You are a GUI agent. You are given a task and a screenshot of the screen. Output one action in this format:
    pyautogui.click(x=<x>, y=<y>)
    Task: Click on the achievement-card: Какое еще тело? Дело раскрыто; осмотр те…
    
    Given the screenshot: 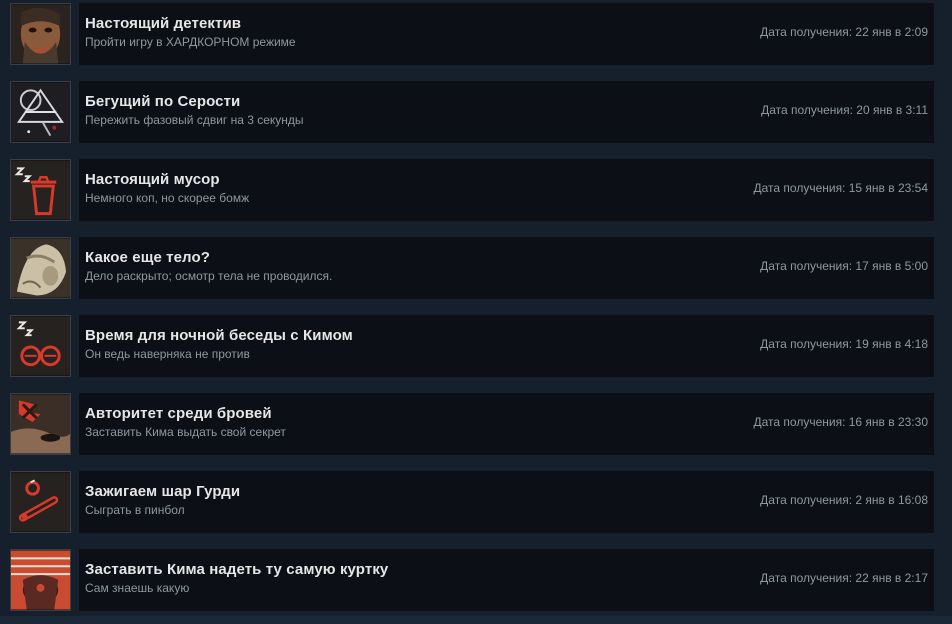 What is the action you would take?
    pyautogui.click(x=506, y=268)
    